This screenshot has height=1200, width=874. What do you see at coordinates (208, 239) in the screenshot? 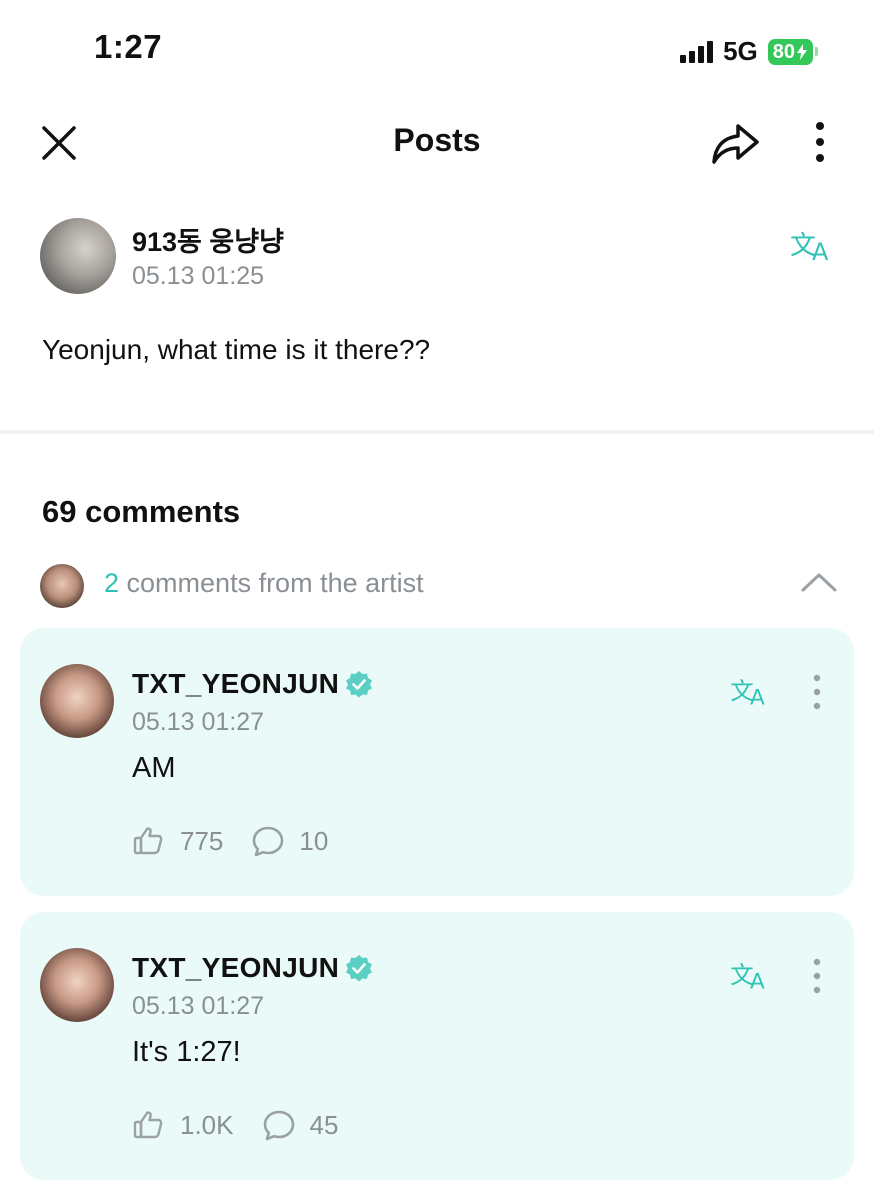
I see `post-author: 913동 웅냥냥` at bounding box center [208, 239].